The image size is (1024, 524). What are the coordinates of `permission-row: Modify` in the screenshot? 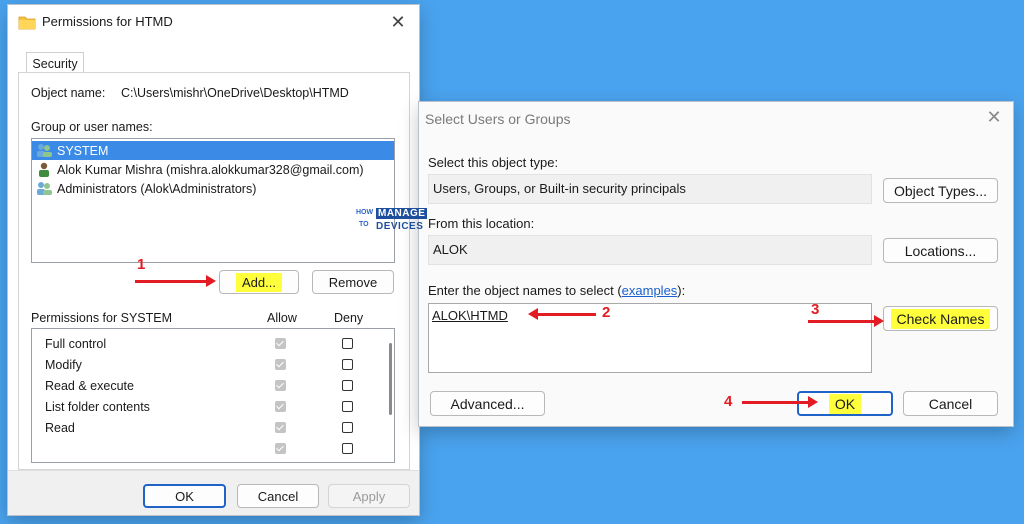 It's located at (213, 365).